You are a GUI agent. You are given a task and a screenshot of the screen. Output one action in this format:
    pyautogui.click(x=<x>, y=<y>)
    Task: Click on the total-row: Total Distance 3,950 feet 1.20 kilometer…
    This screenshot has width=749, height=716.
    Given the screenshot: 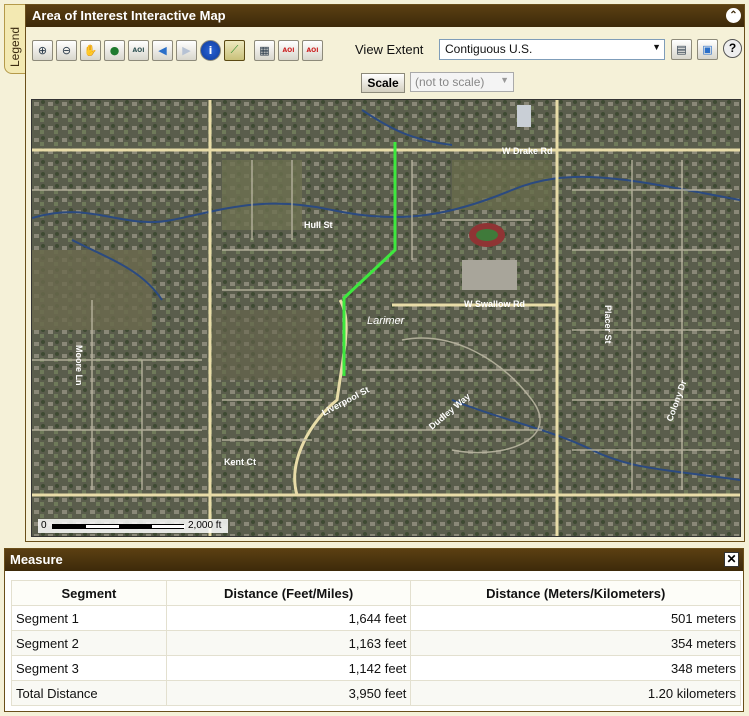 What is the action you would take?
    pyautogui.click(x=376, y=693)
    